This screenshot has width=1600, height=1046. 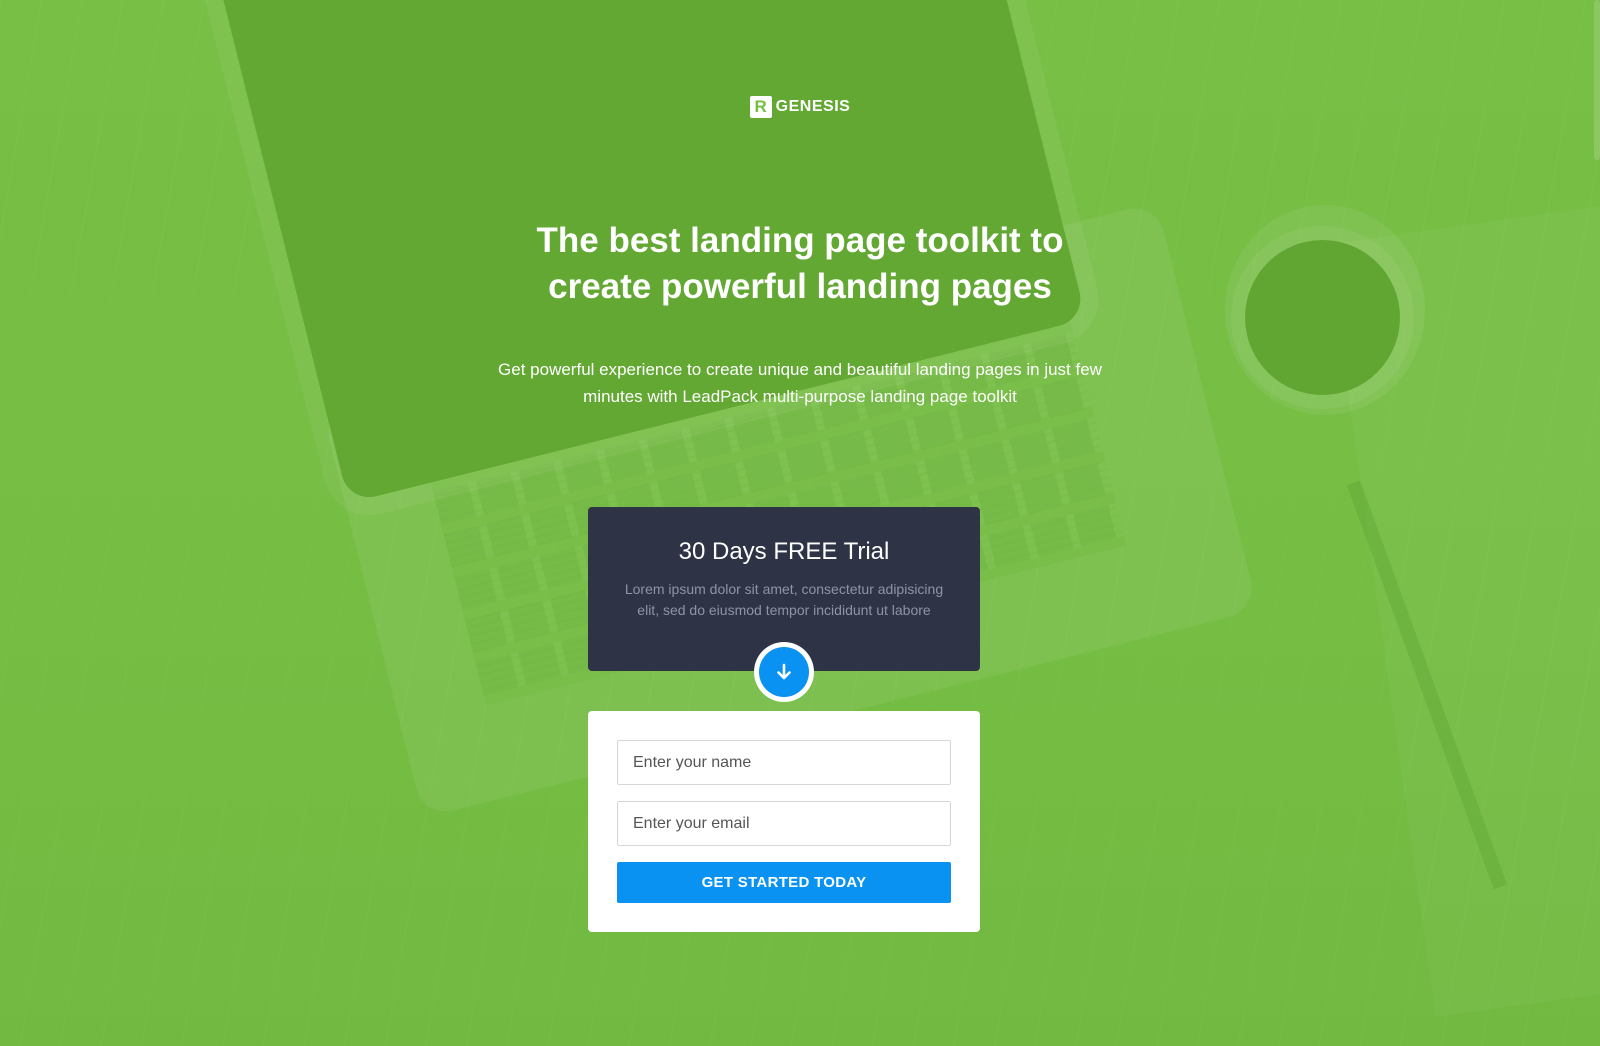 What do you see at coordinates (1597, 80) in the screenshot?
I see `page-scrollbar` at bounding box center [1597, 80].